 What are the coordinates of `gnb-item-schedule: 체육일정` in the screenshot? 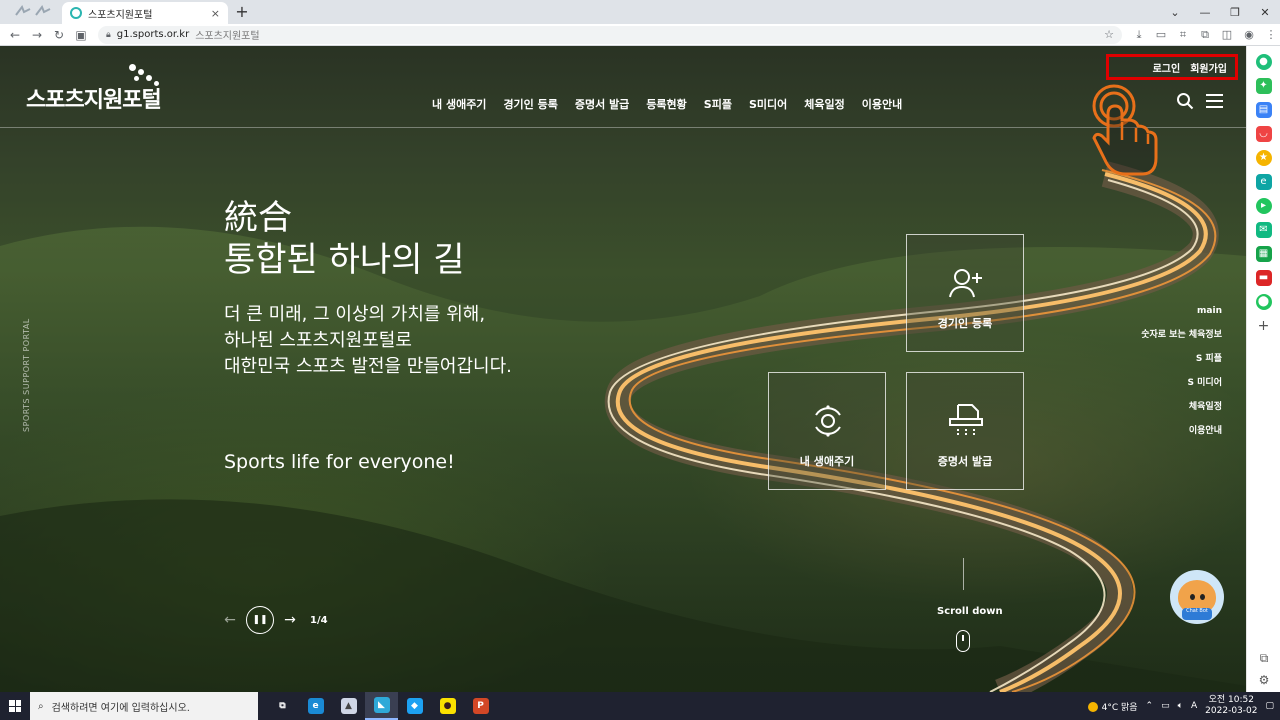 It's located at (824, 104).